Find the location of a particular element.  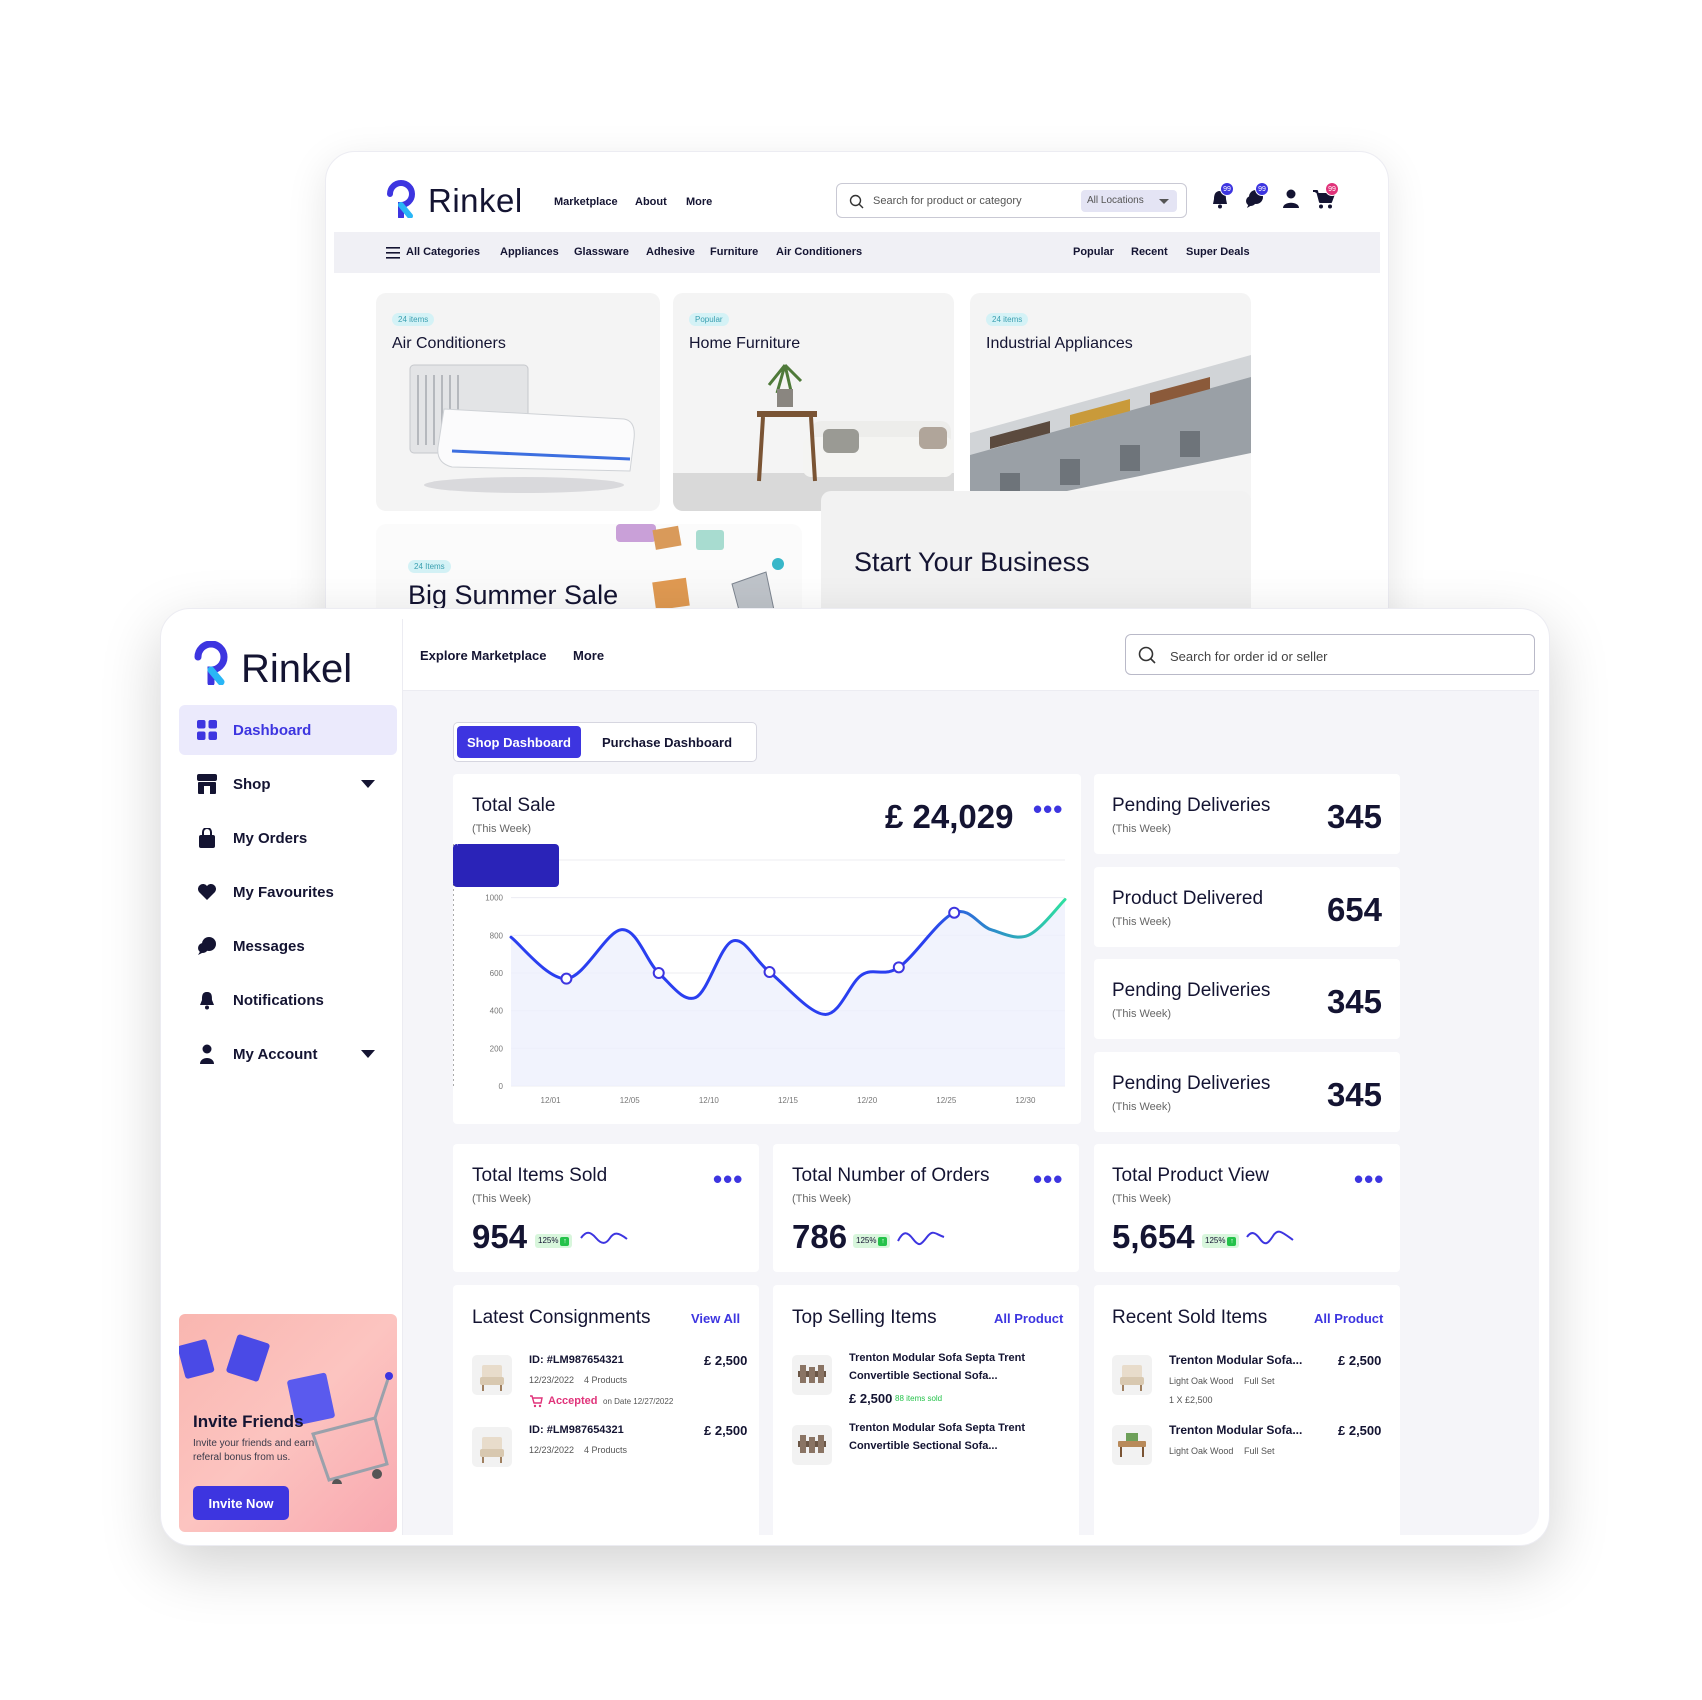

nav-marketplace: Marketplace is located at coordinates (586, 202).